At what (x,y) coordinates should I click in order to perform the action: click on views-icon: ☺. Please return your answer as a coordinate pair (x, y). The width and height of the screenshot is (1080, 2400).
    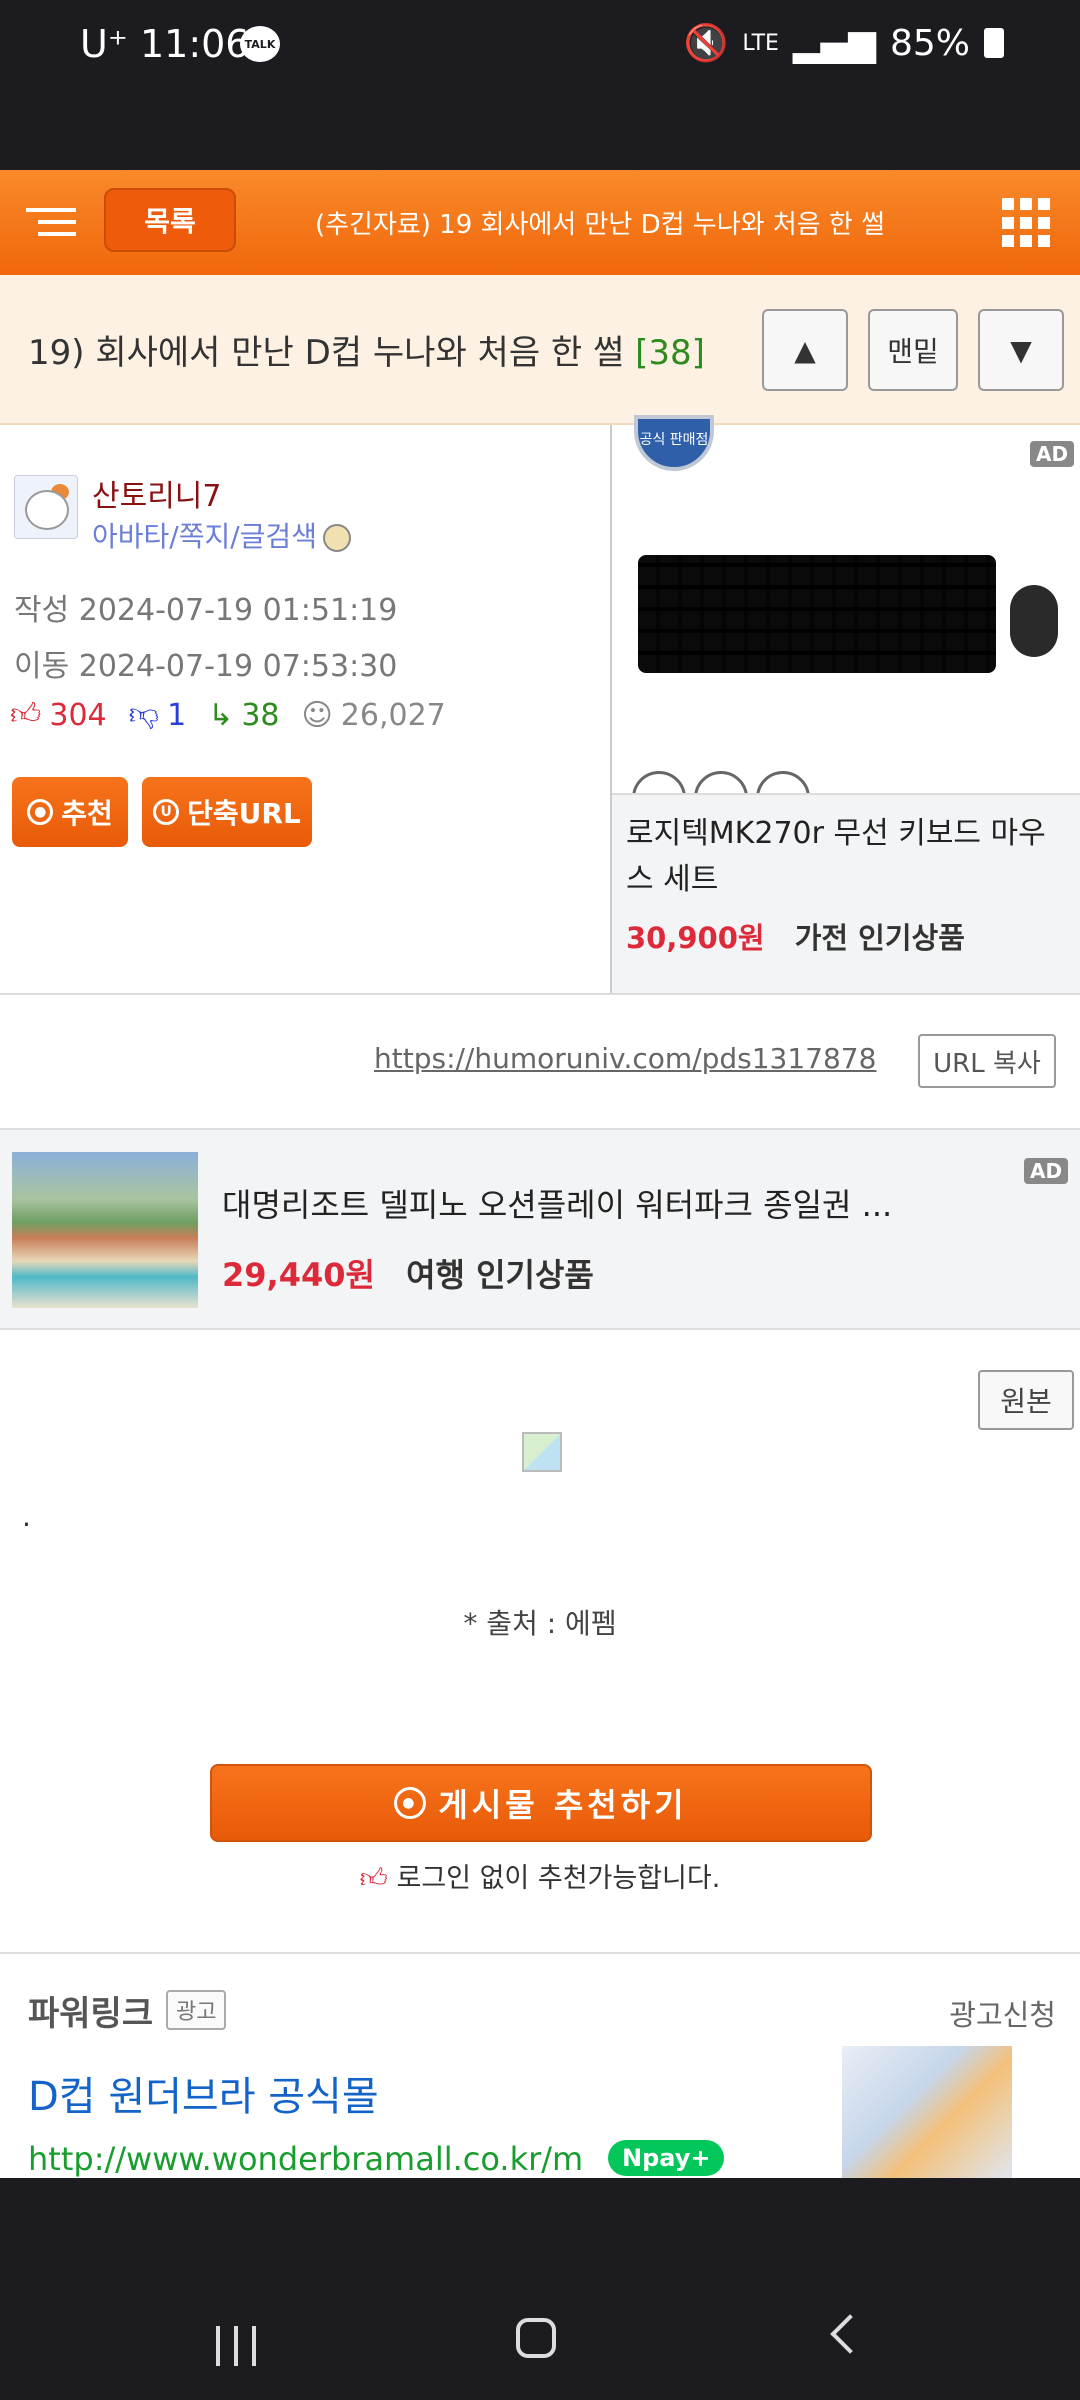
    Looking at the image, I should click on (317, 715).